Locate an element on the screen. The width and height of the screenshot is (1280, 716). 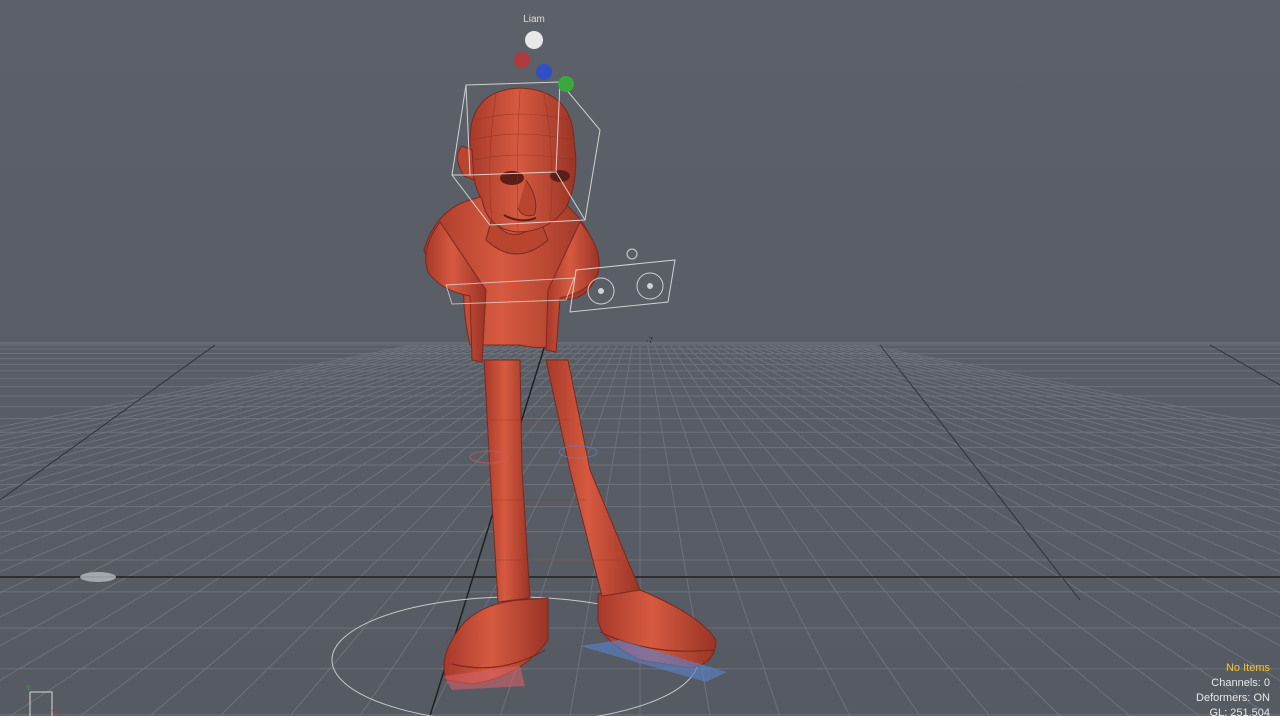
hud-selection: No Items is located at coordinates (1247, 668).